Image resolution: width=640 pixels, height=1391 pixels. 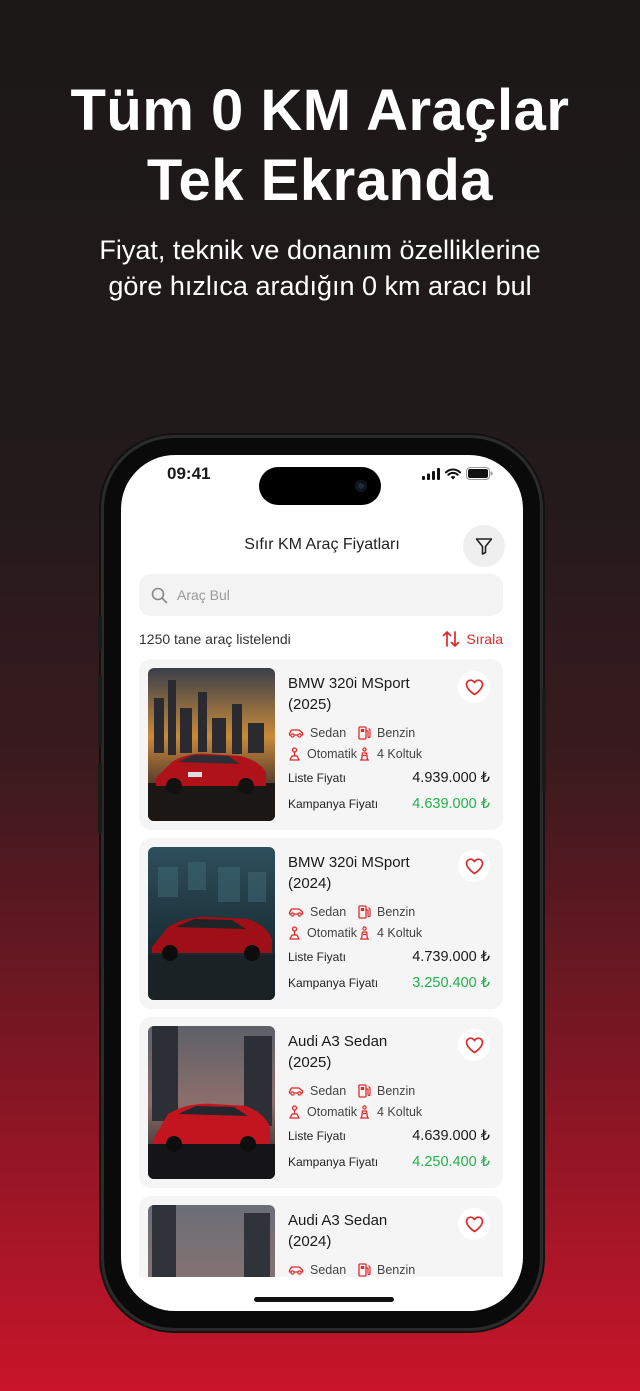 What do you see at coordinates (368, 1231) in the screenshot?
I see `car-title: Audi A3 Sedan (2024)` at bounding box center [368, 1231].